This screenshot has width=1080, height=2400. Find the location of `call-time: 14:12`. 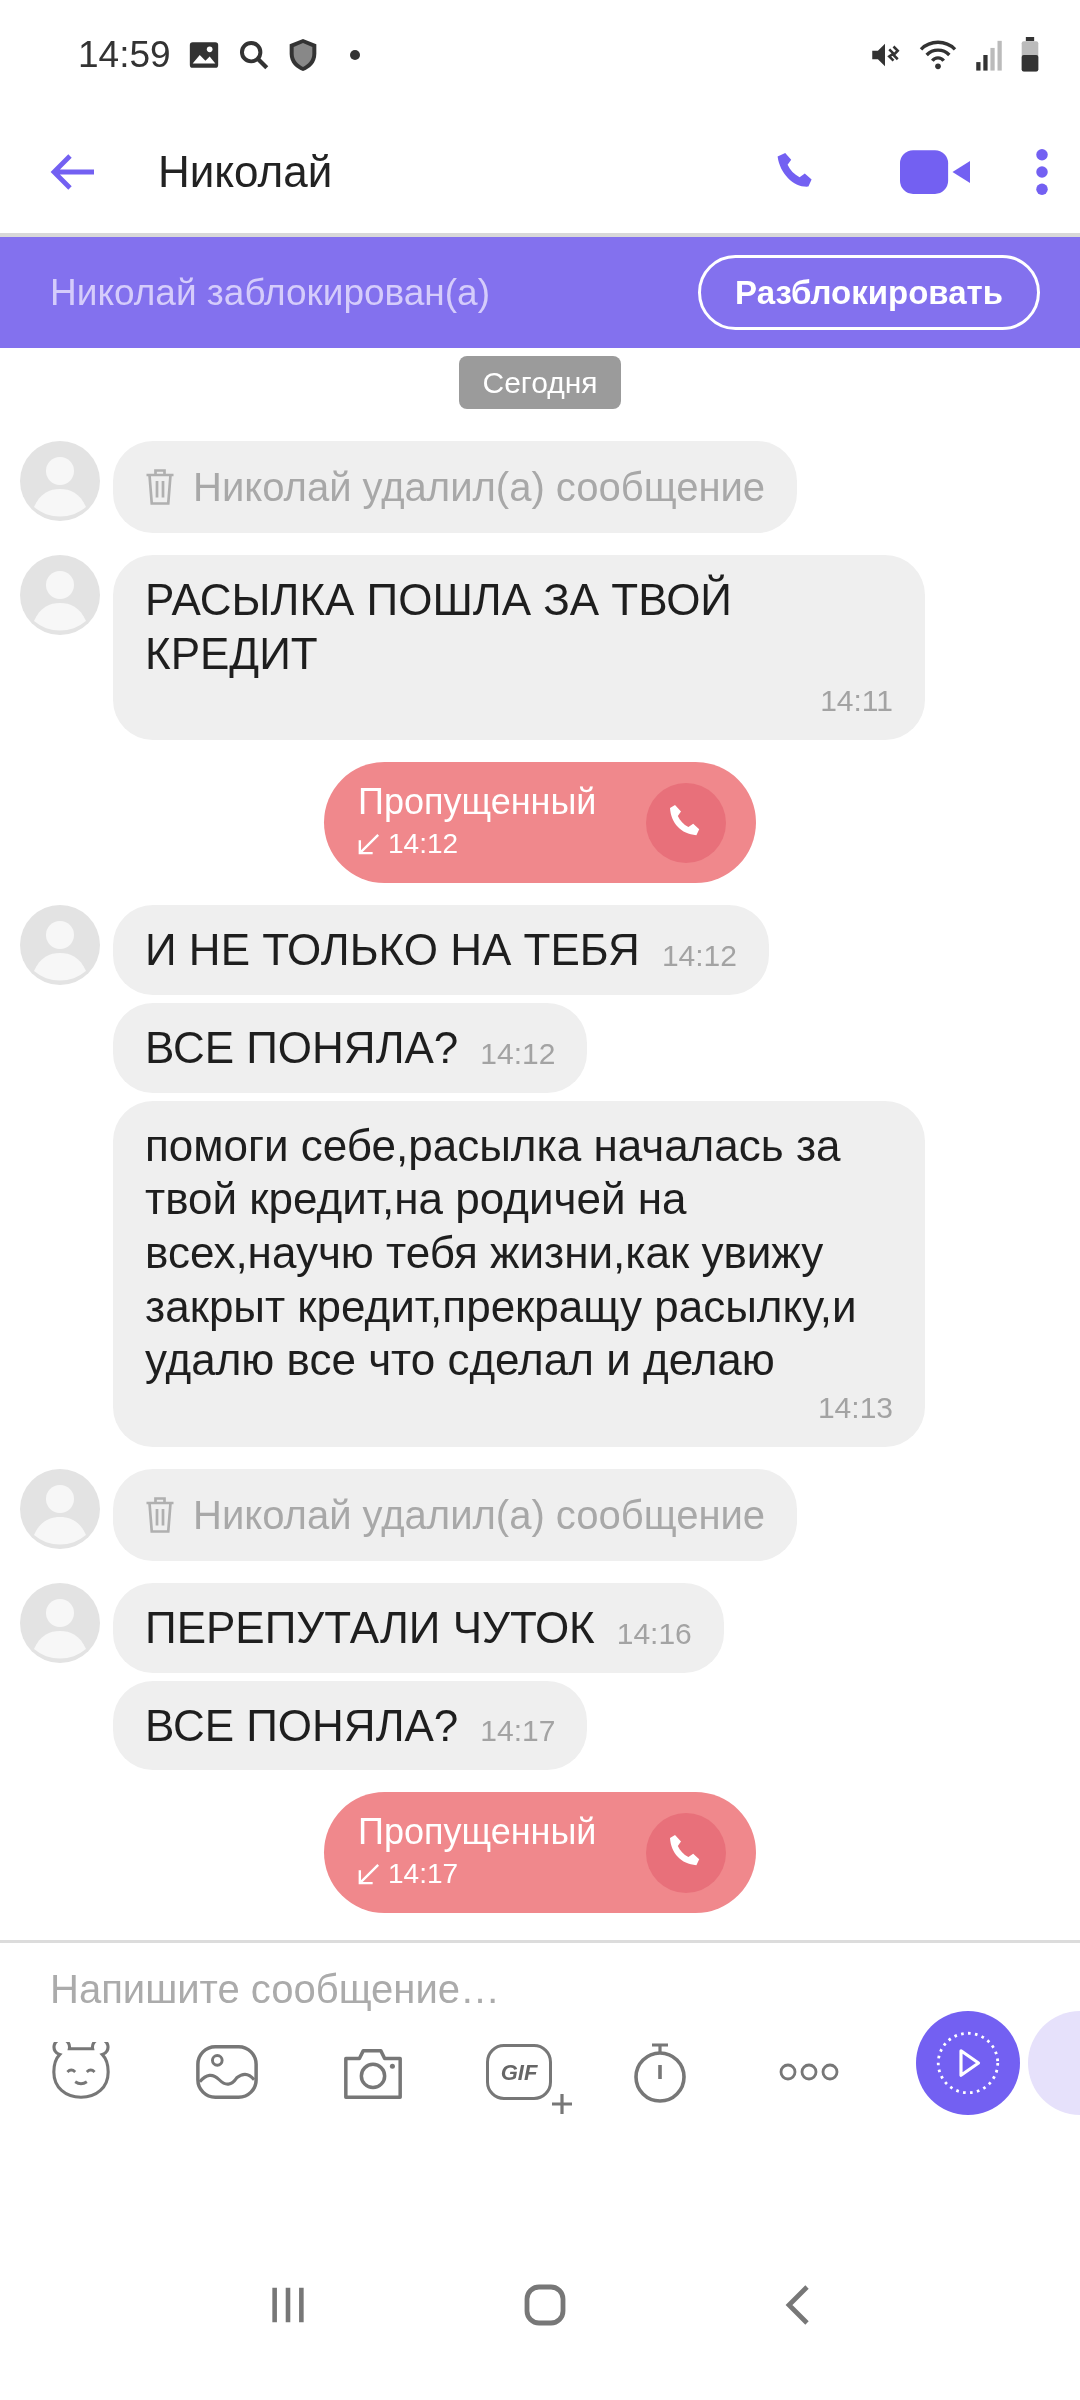

call-time: 14:12 is located at coordinates (423, 844).